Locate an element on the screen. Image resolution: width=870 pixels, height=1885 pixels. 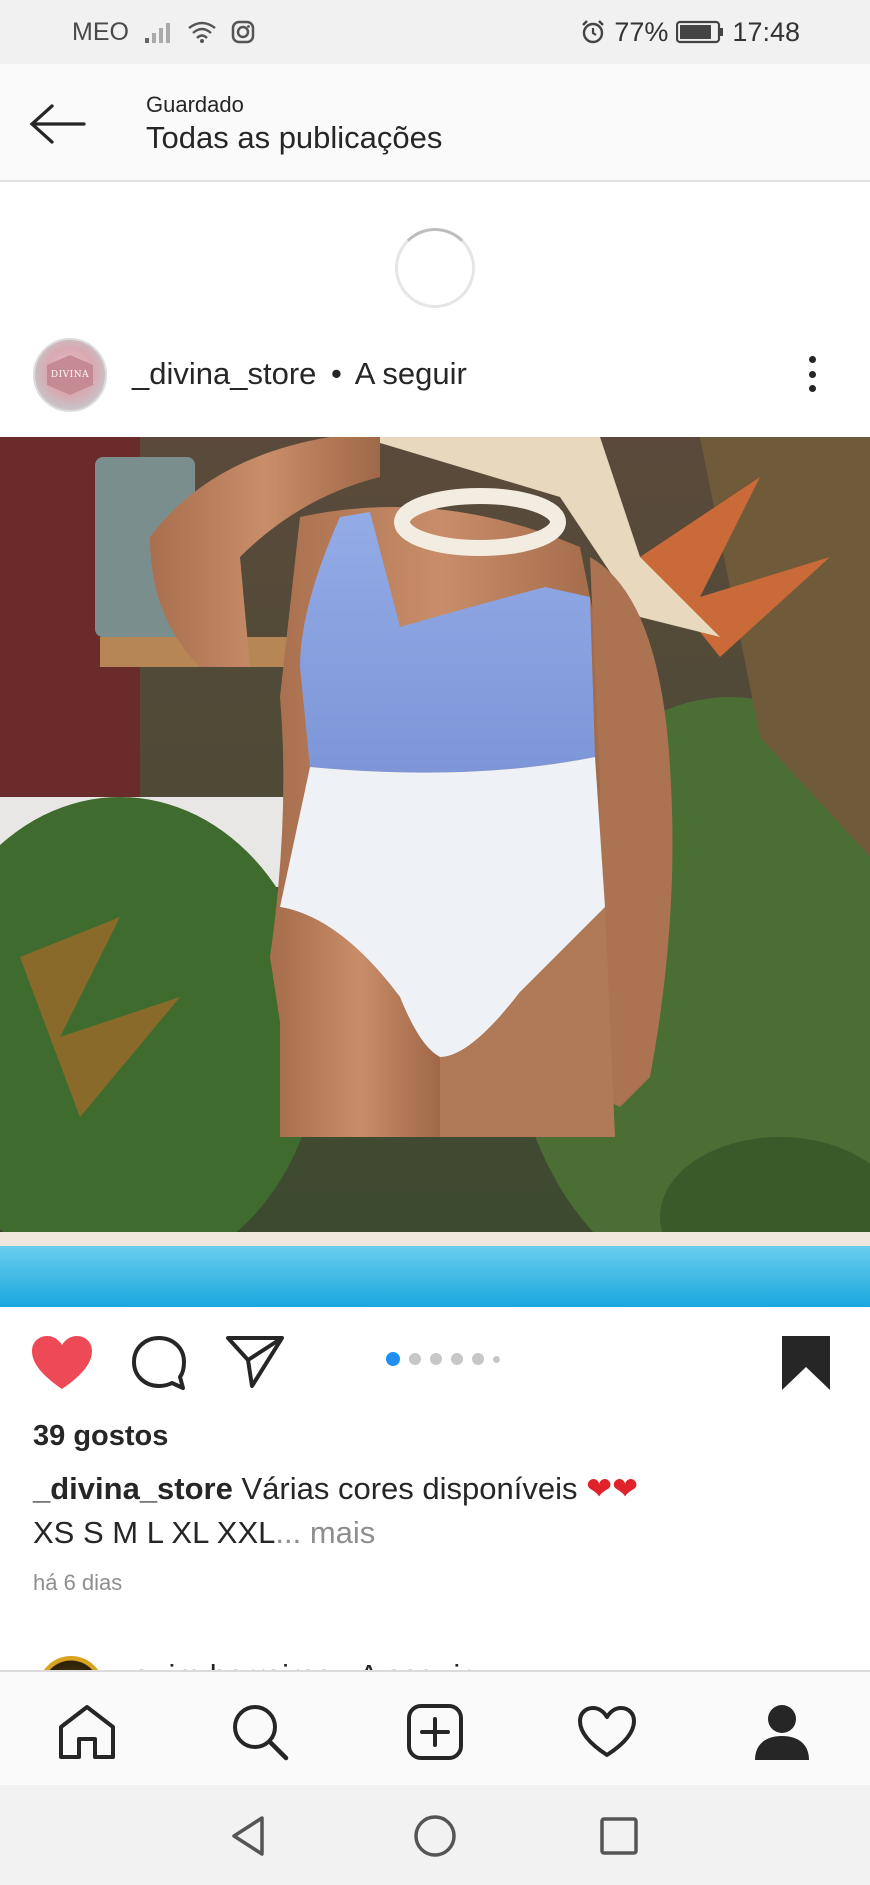
bookmark-filled-icon is located at coordinates (806, 1363).